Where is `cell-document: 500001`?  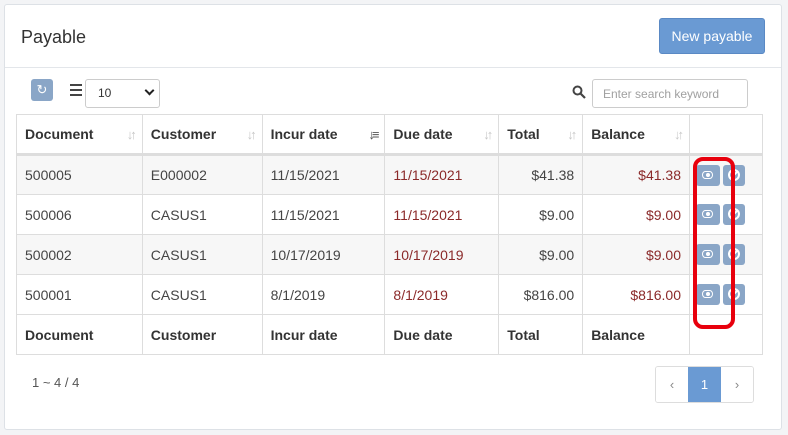 cell-document: 500001 is located at coordinates (79, 294).